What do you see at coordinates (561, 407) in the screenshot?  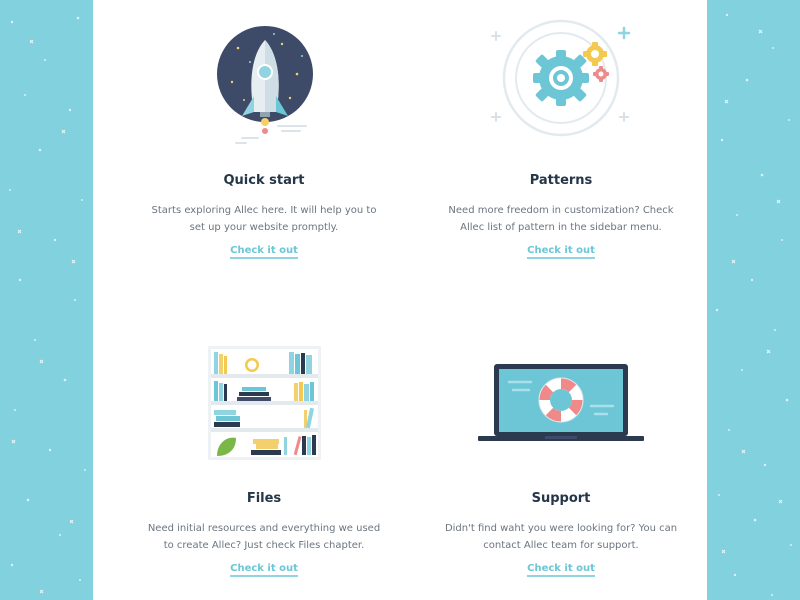 I see `laptop-lifebuoy-icon` at bounding box center [561, 407].